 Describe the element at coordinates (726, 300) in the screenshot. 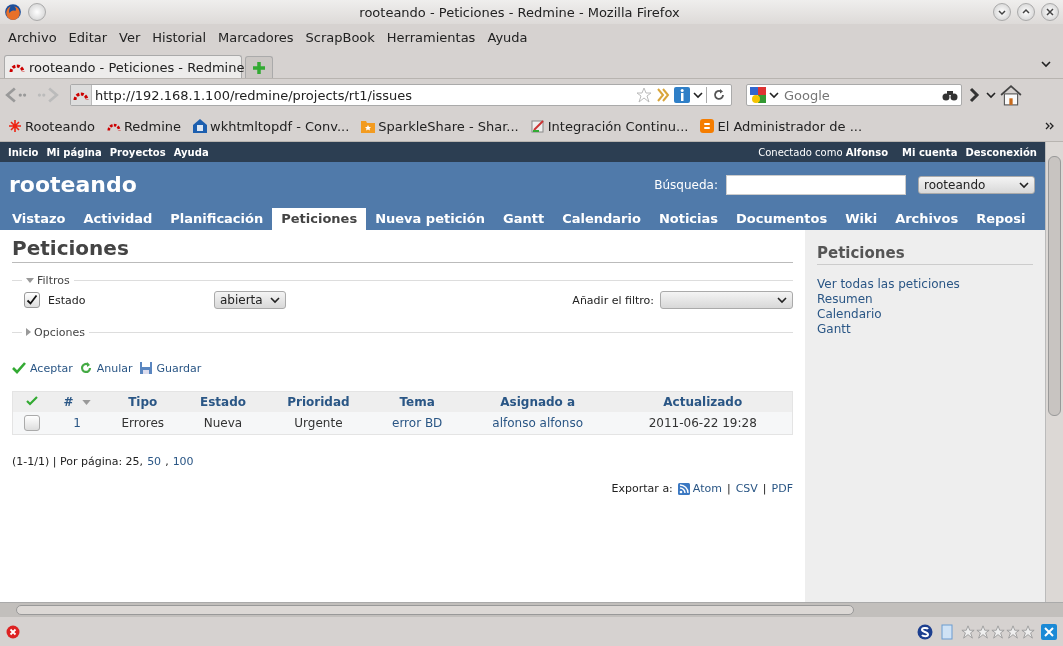

I see `add-filter-select` at that location.